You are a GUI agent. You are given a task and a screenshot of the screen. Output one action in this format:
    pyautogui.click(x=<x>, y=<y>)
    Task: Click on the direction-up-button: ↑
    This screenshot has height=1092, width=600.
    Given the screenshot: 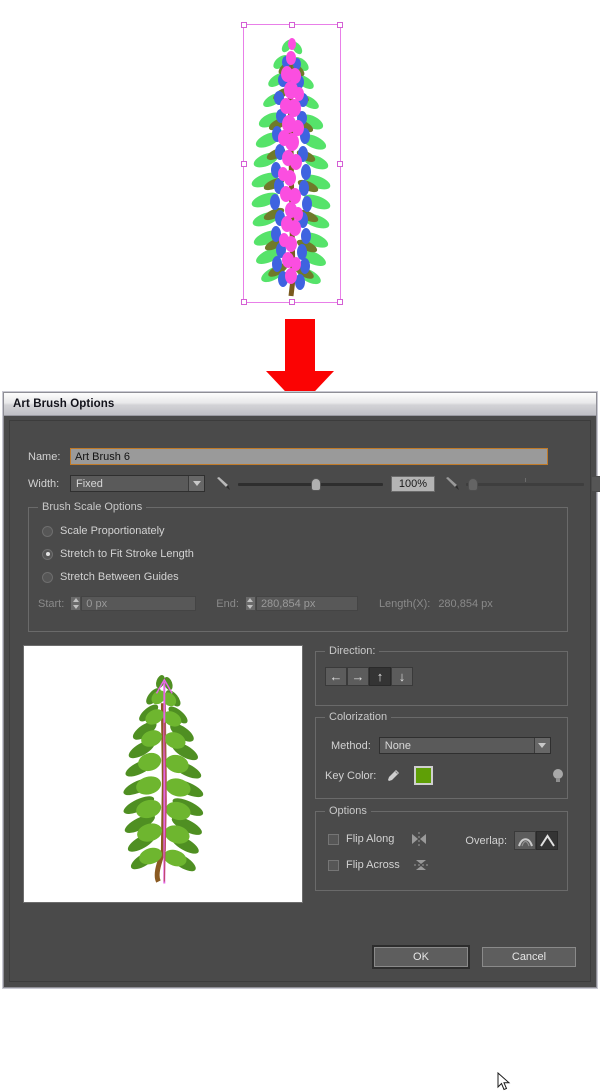 What is the action you would take?
    pyautogui.click(x=380, y=676)
    